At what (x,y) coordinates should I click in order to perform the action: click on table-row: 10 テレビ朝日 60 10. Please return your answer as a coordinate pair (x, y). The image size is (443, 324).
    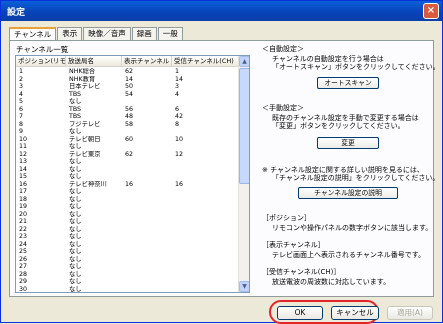
    Looking at the image, I should click on (127, 140).